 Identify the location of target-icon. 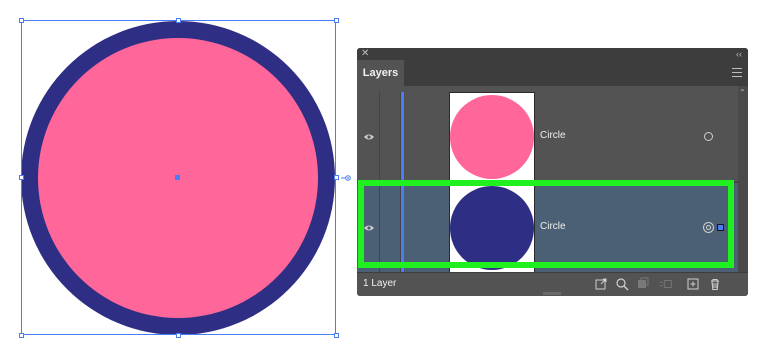
(708, 136).